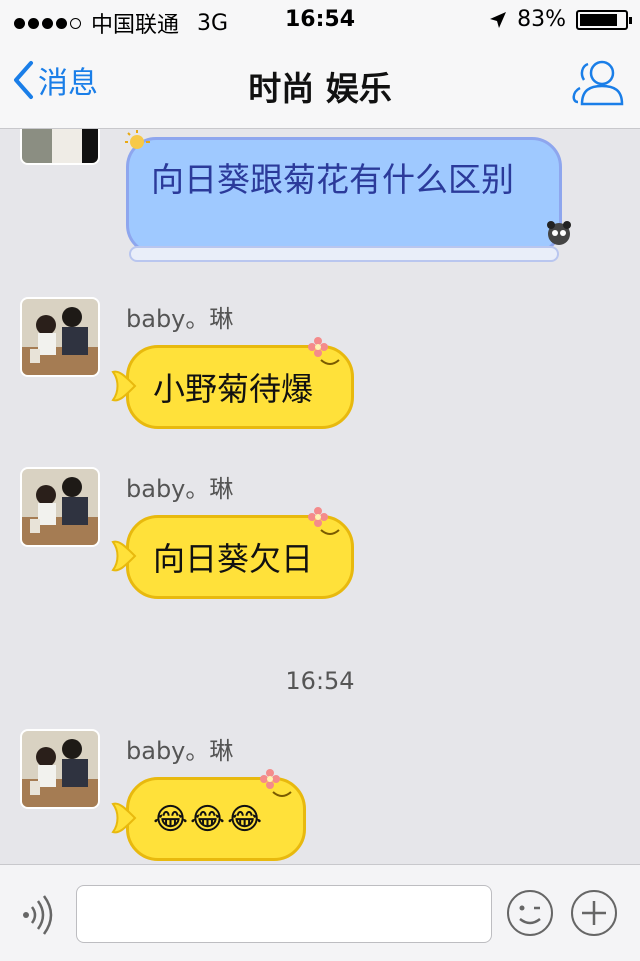 The height and width of the screenshot is (961, 640). I want to click on message-text: 😂😂😂, so click(209, 819).